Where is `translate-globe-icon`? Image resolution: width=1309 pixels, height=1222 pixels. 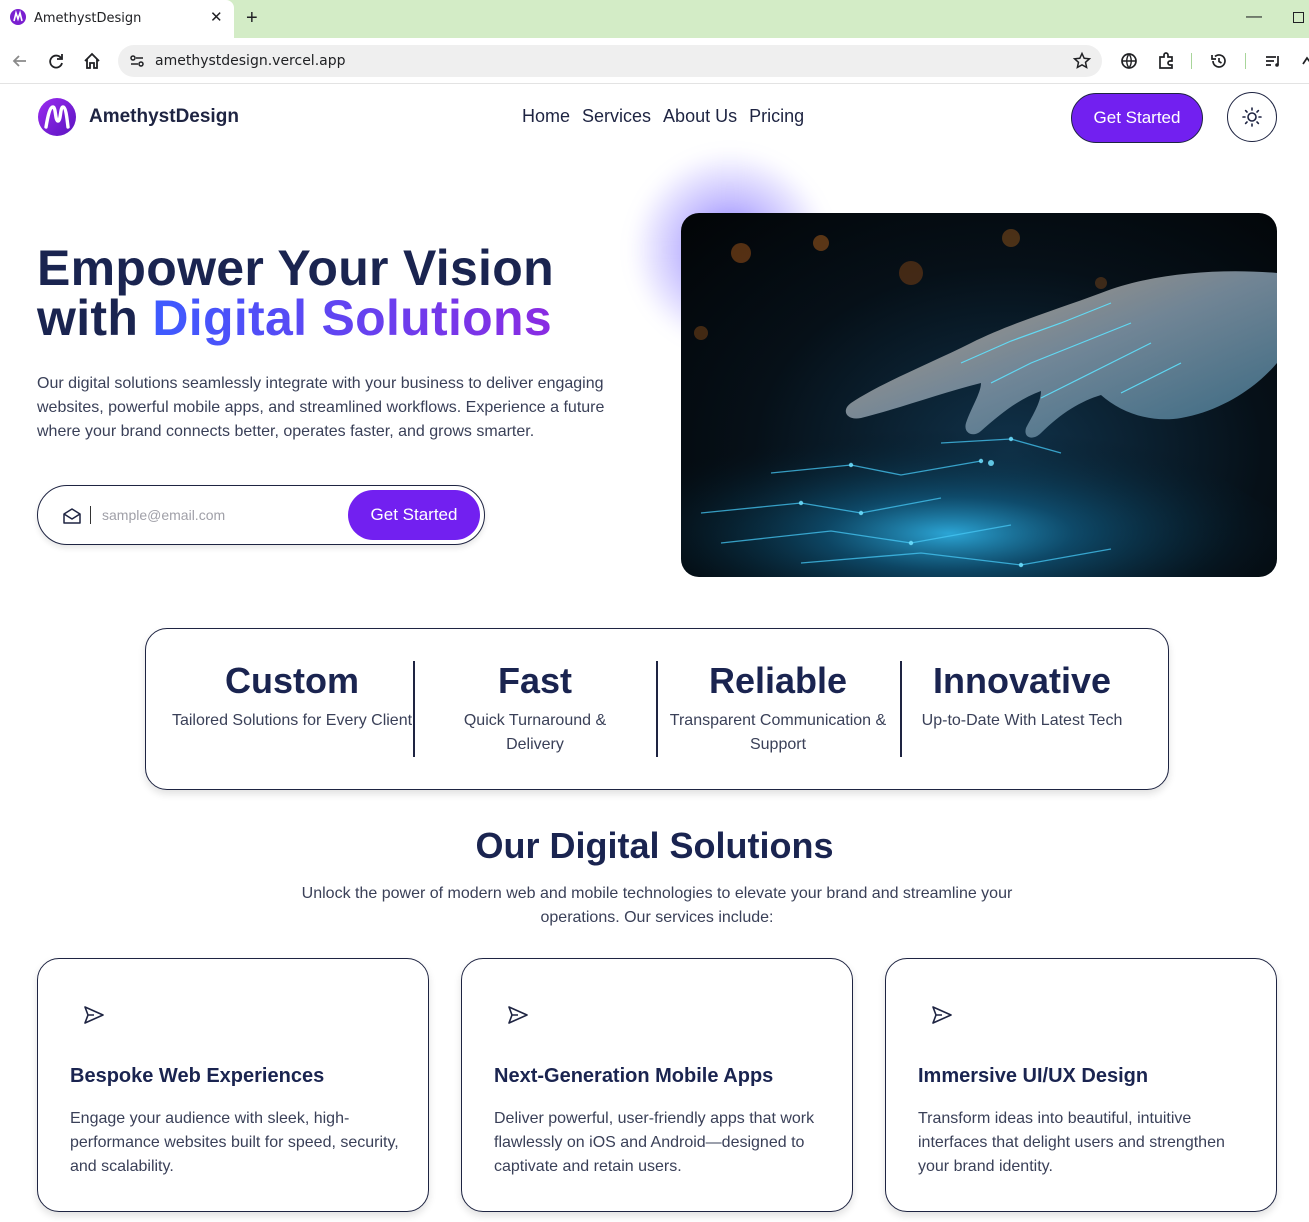 translate-globe-icon is located at coordinates (1129, 61).